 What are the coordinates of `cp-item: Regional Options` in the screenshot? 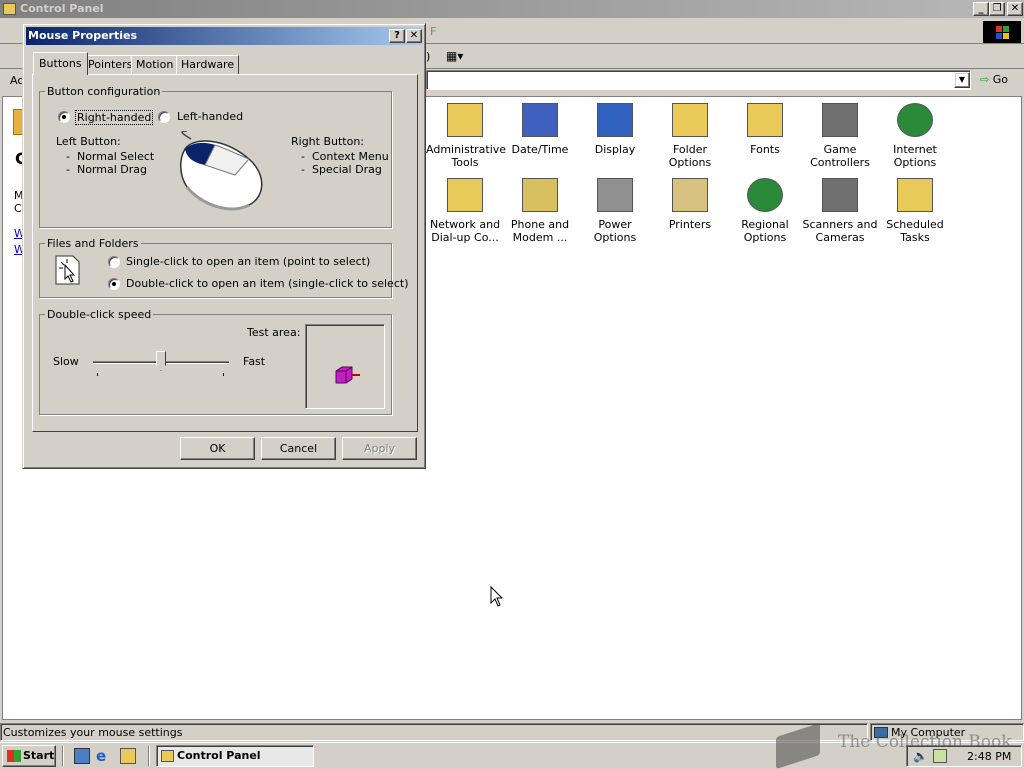 It's located at (765, 209).